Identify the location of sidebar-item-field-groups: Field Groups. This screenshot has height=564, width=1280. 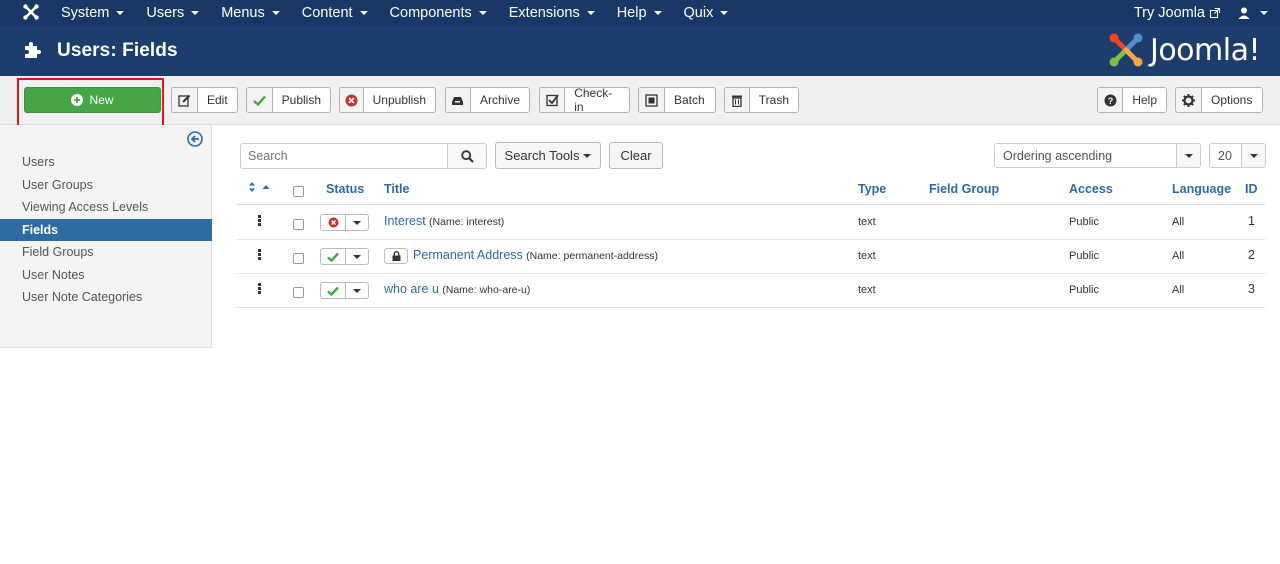
(106, 252).